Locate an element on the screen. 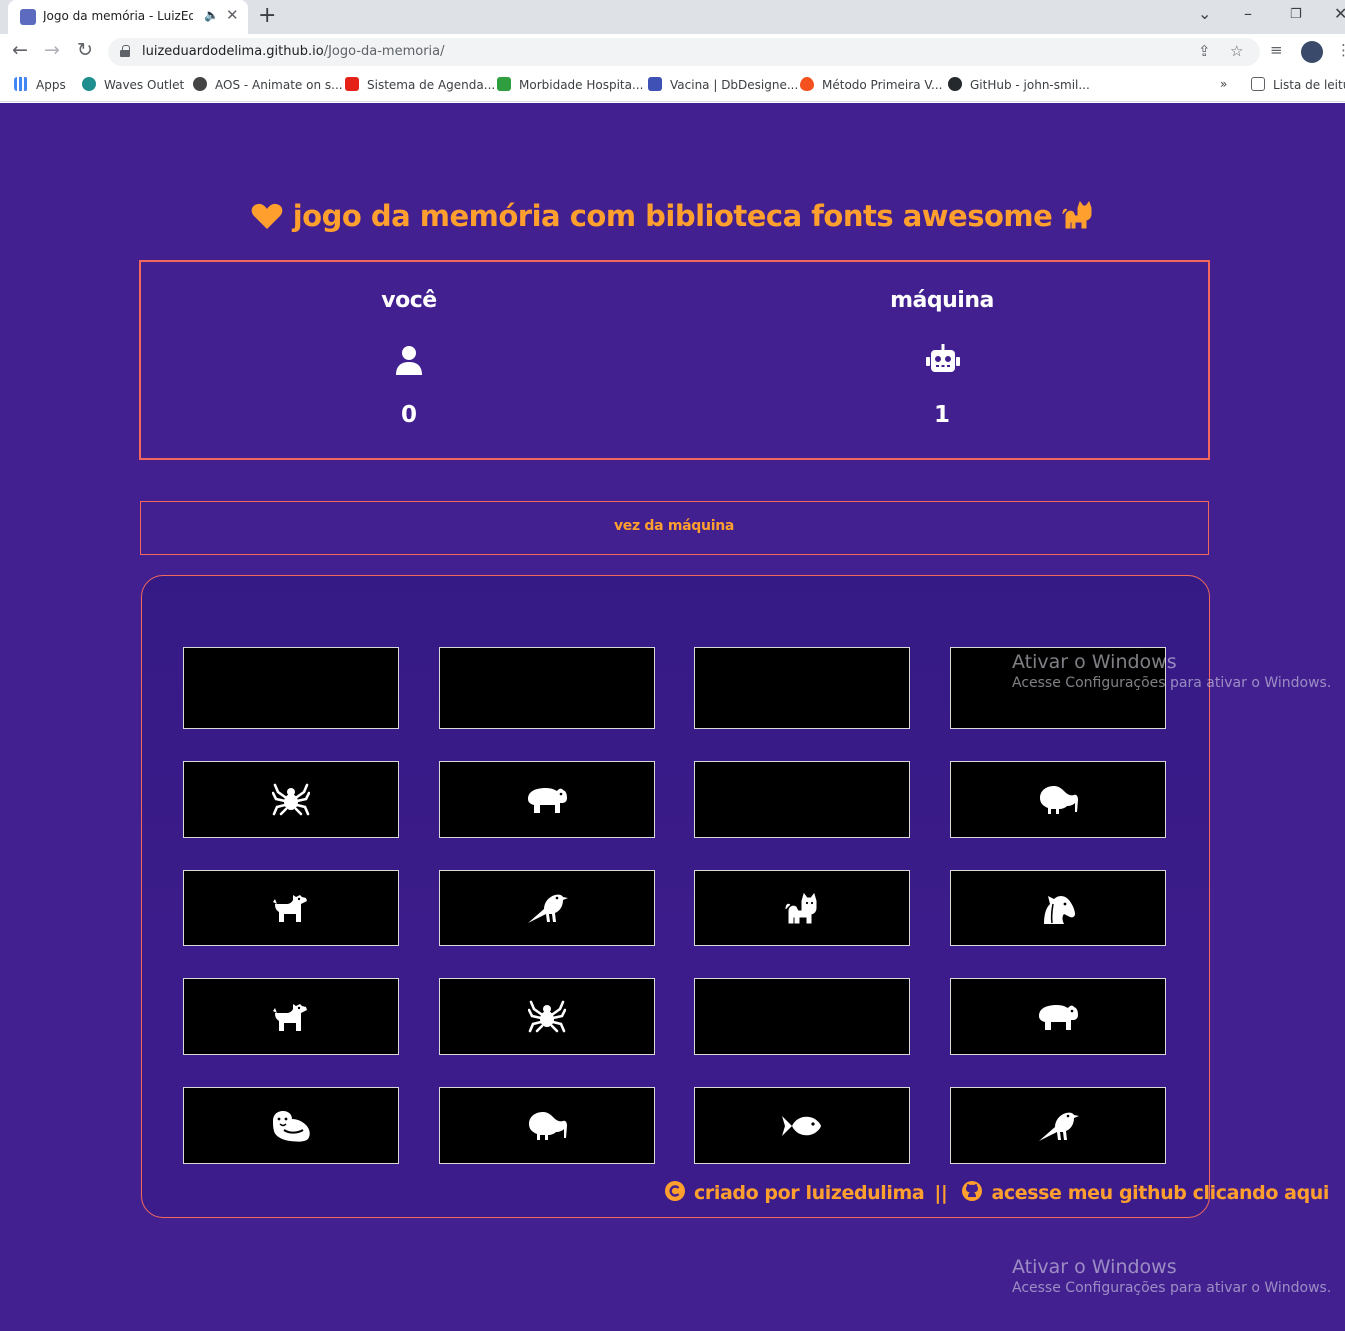  menu-icon: ⋮ is located at coordinates (1340, 50).